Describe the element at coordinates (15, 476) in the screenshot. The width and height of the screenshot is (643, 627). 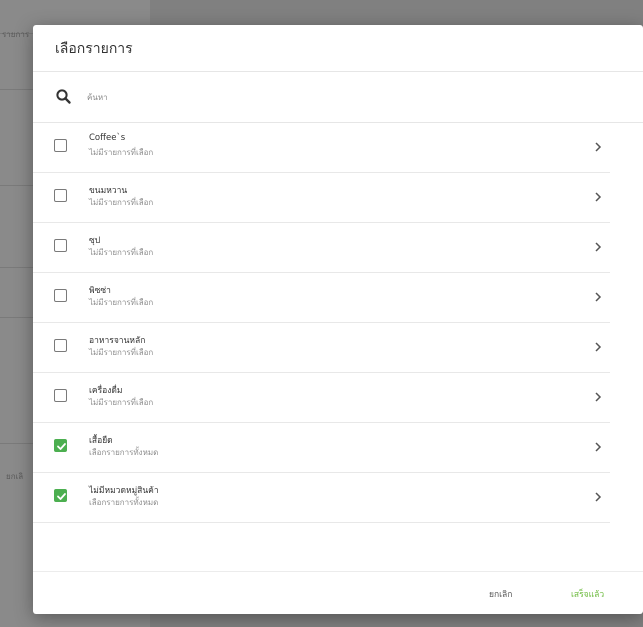
I see `background-label-mid: ยกเลิ` at that location.